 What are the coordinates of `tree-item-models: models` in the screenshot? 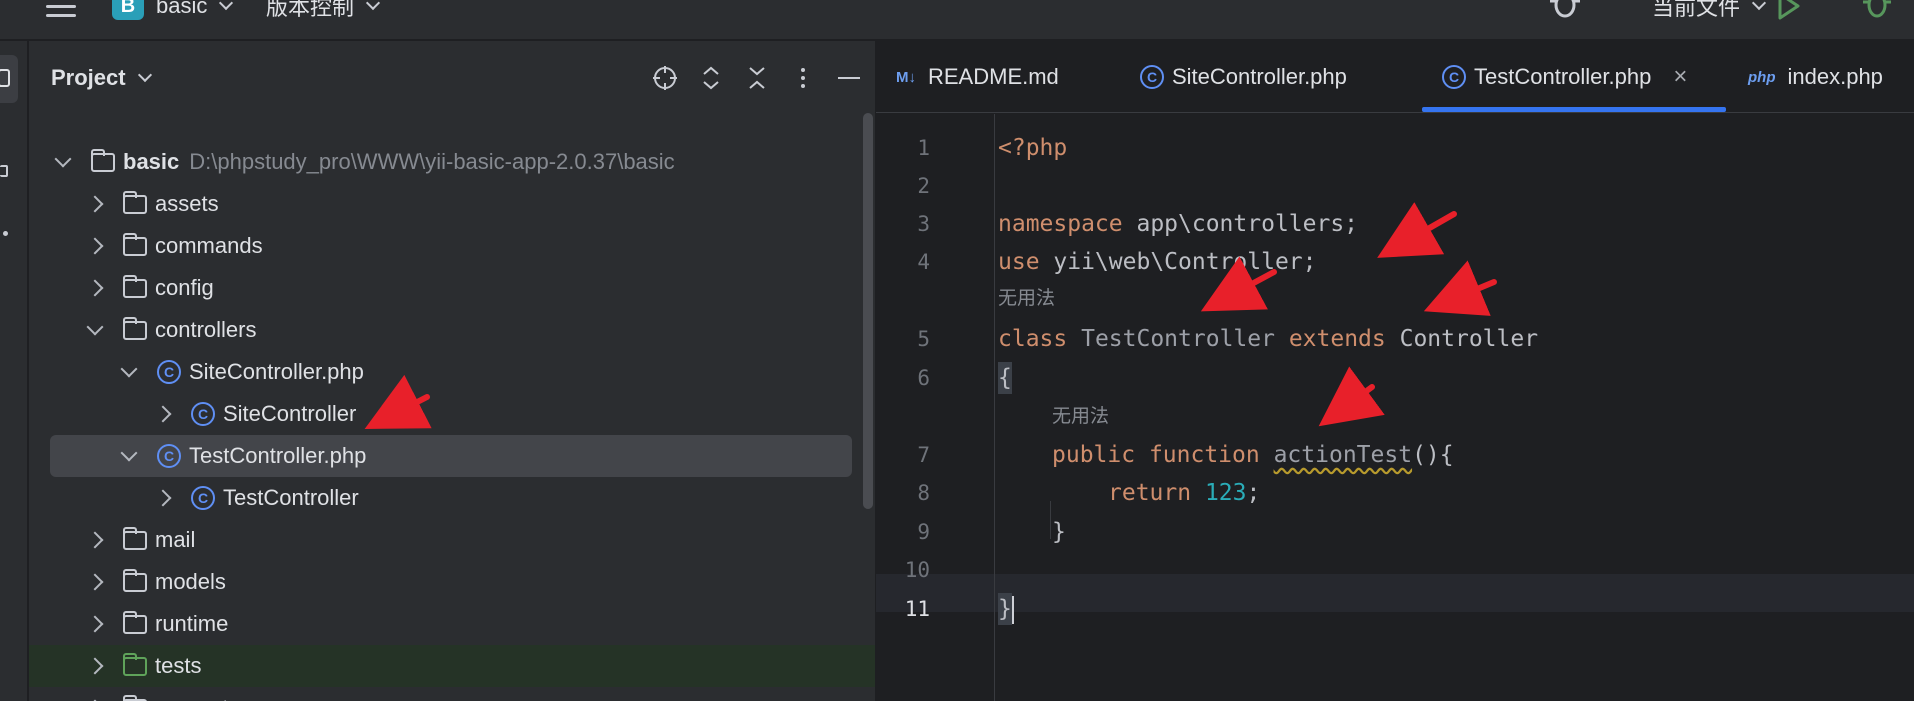 It's located at (445, 582).